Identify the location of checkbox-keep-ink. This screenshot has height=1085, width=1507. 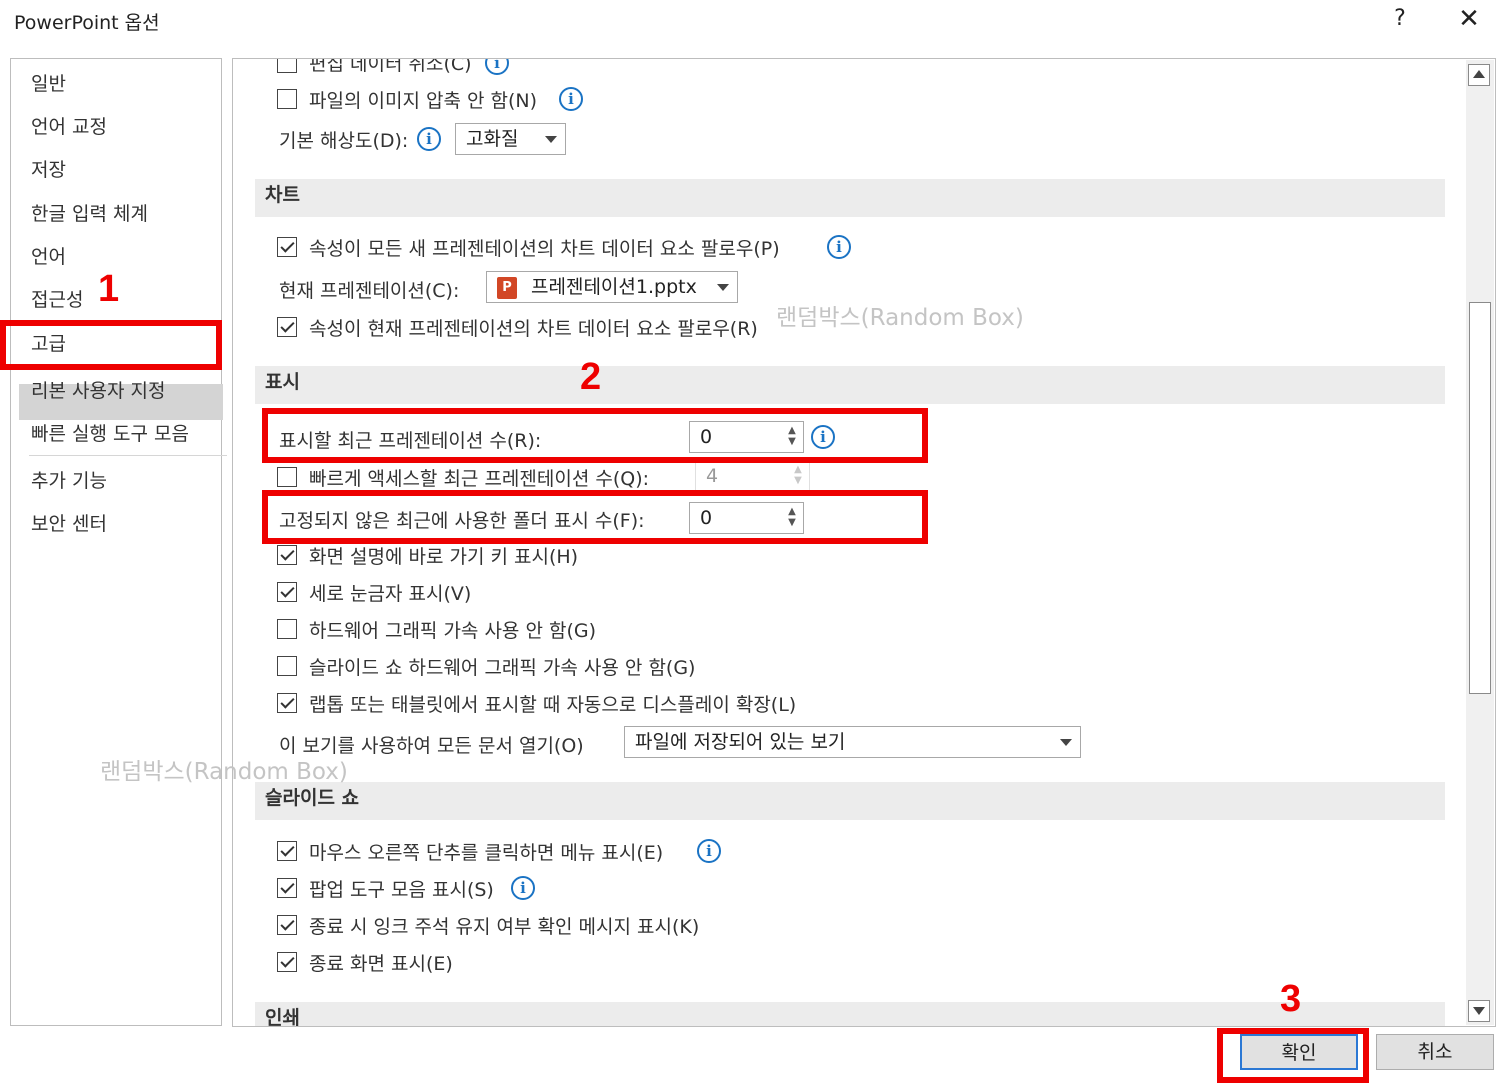
(287, 925).